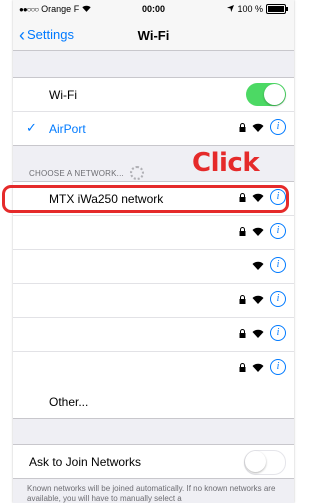 The width and height of the screenshot is (320, 503). I want to click on page-title: Wi-Fi, so click(153, 35).